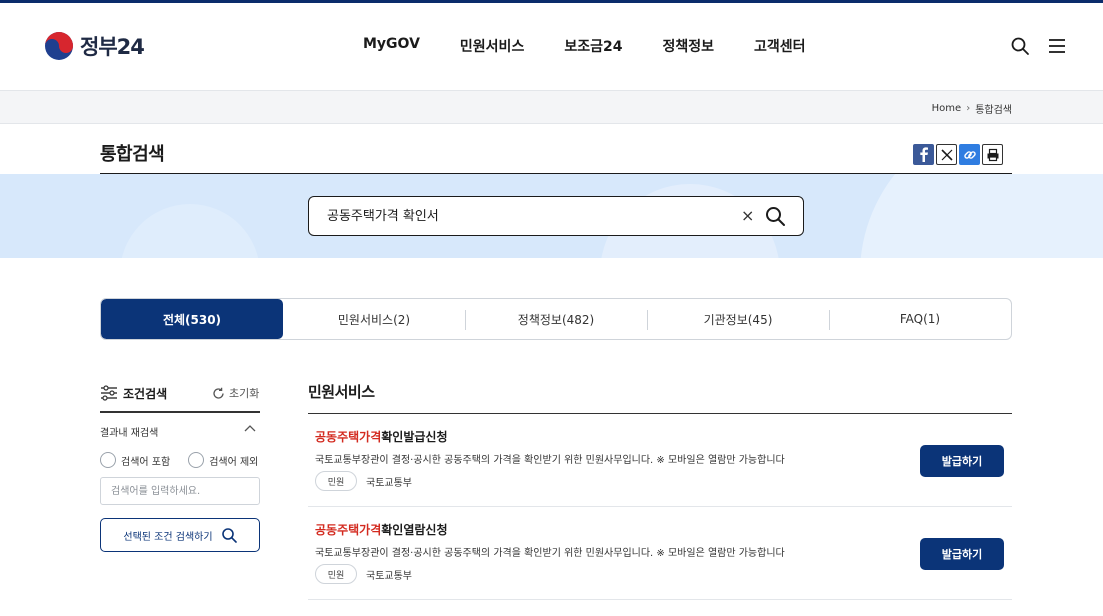  Describe the element at coordinates (341, 392) in the screenshot. I see `section-title: 민원서비스` at that location.